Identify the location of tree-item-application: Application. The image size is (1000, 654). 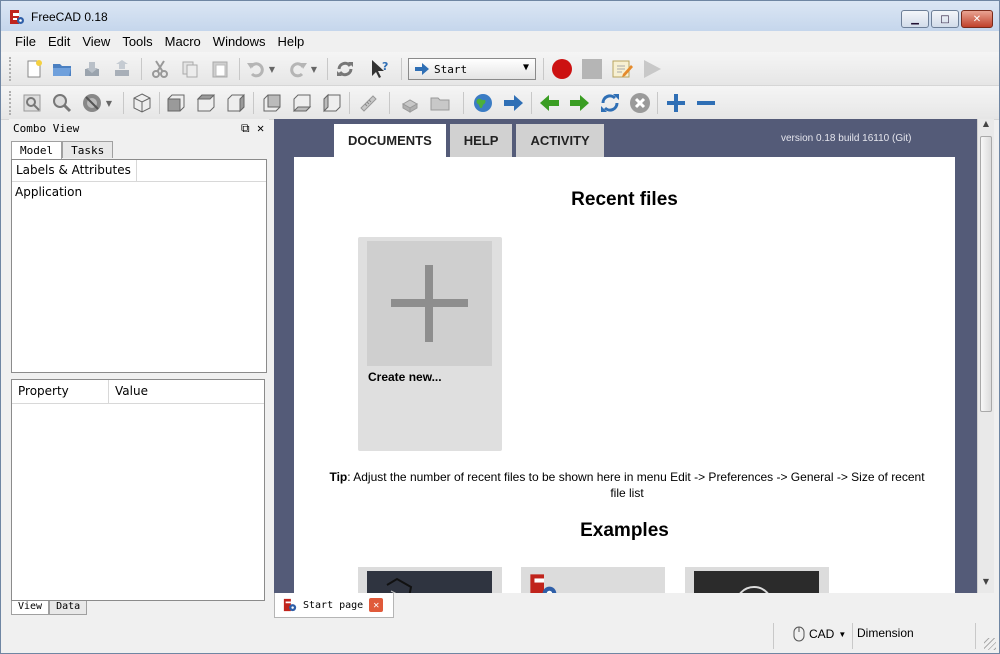
(139, 192).